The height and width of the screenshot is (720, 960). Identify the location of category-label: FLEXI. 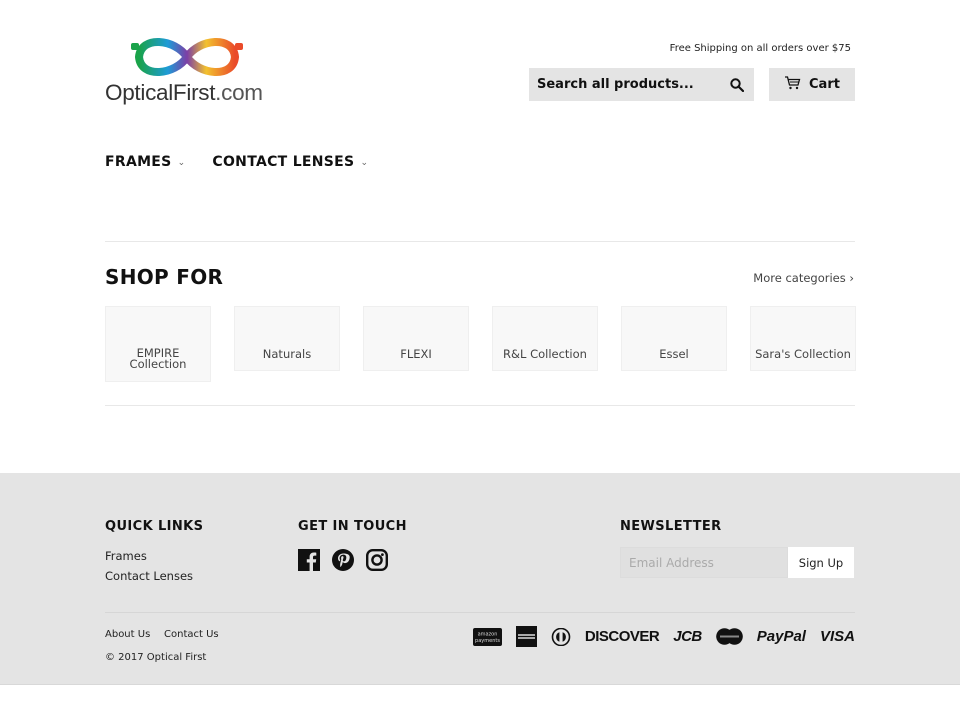
(416, 354).